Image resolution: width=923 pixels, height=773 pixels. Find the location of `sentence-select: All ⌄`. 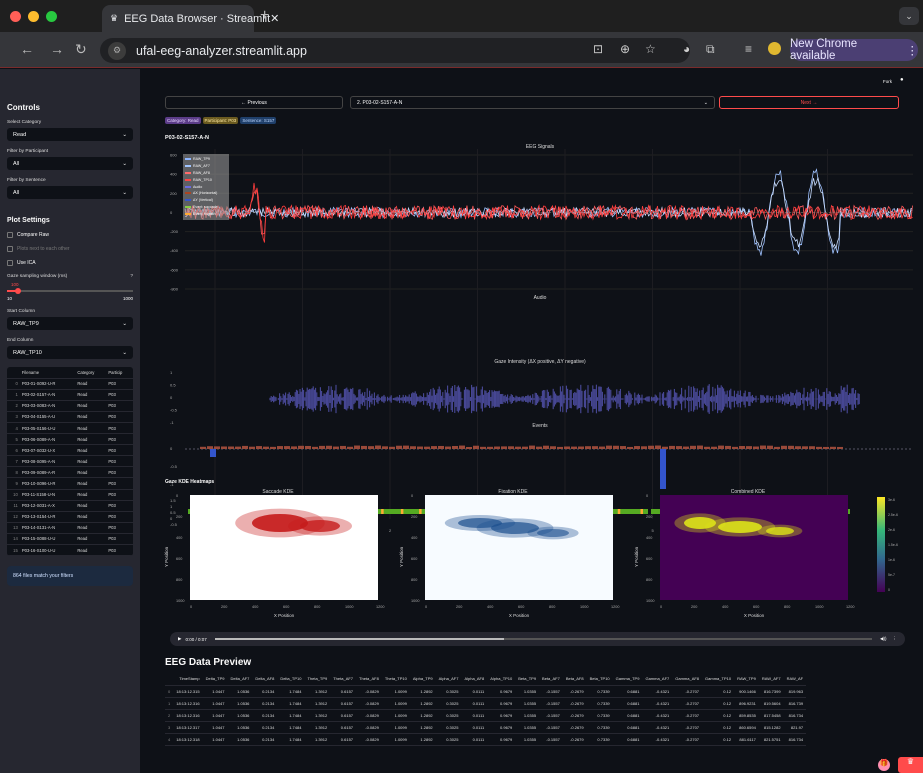

sentence-select: All ⌄ is located at coordinates (70, 192).